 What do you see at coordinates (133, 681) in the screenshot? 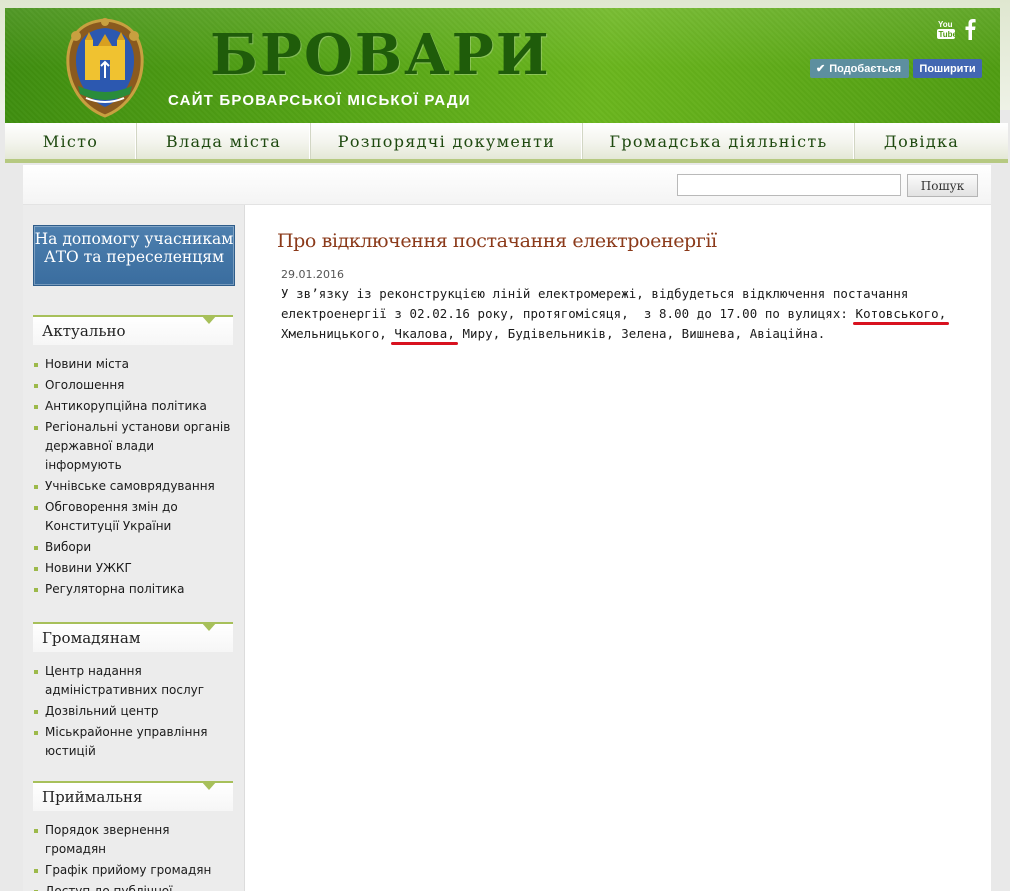
I see `sidebar-link-admin-services-center: Центр надання адміністративних послуг` at bounding box center [133, 681].